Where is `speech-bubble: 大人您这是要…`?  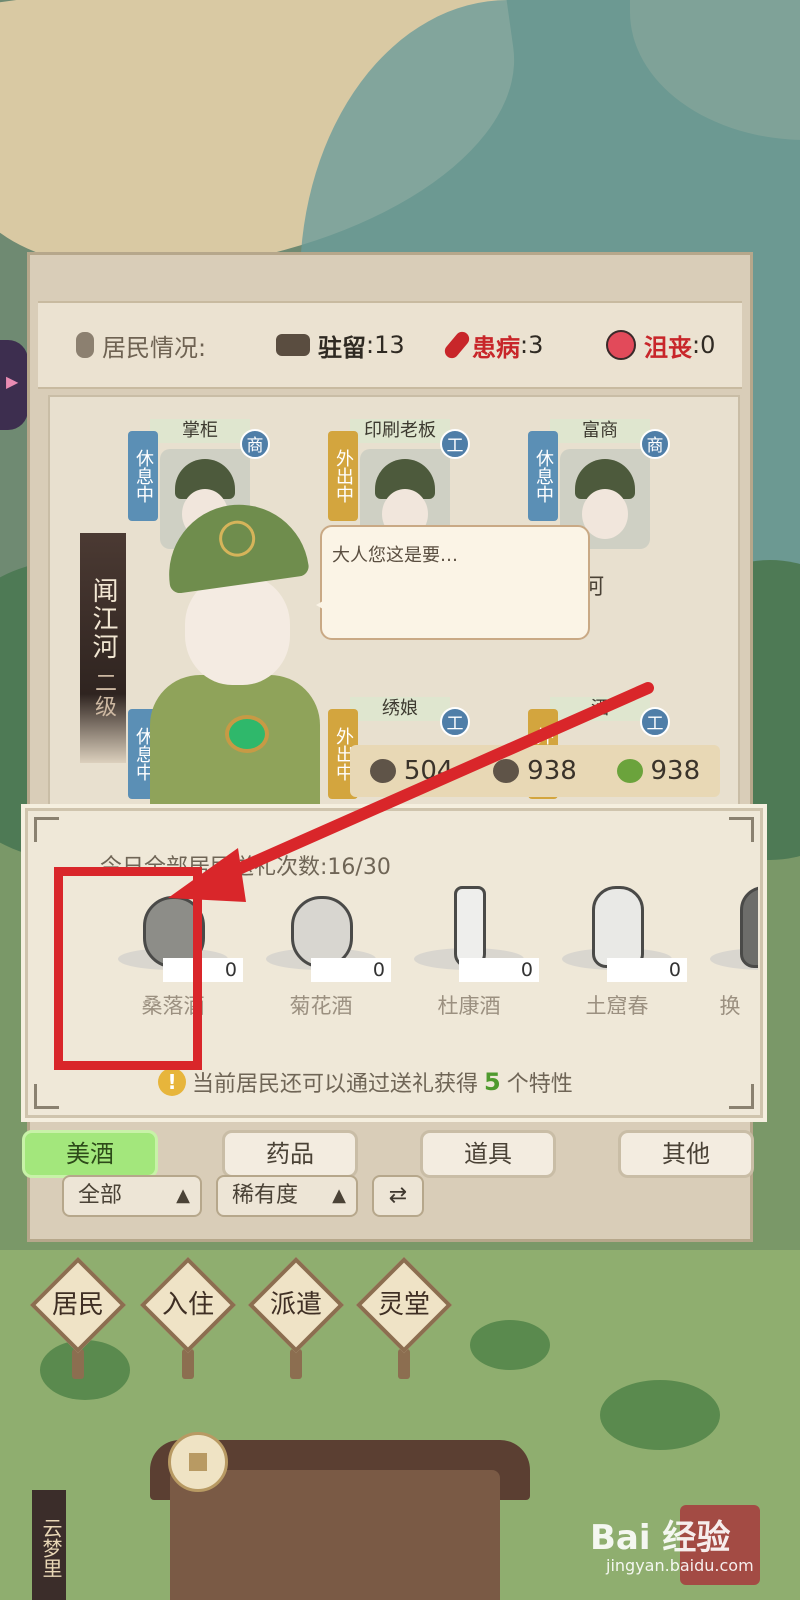
speech-bubble: 大人您这是要… is located at coordinates (453, 582).